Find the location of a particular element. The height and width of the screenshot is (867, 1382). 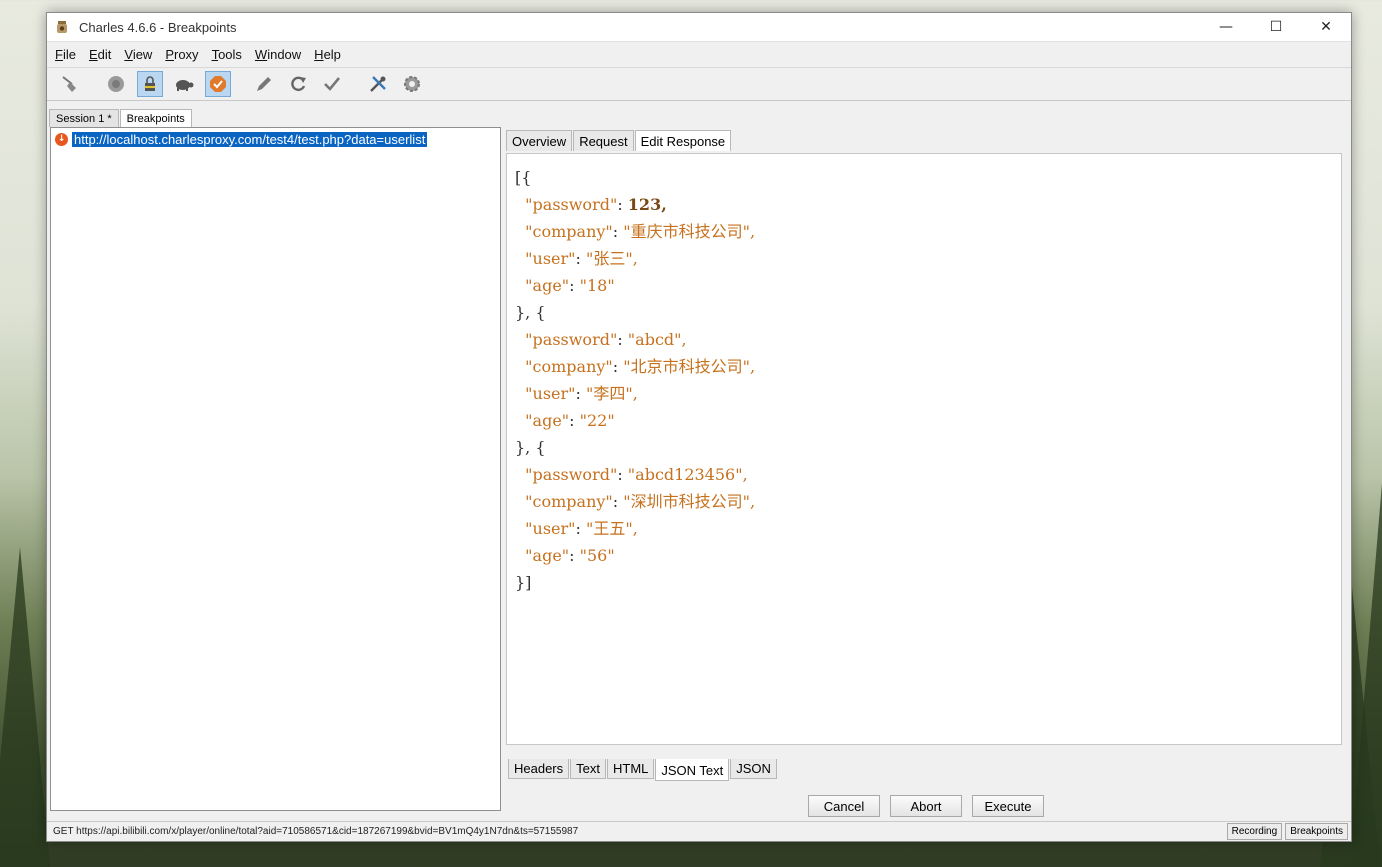

tab-json-text: JSON Text is located at coordinates (692, 770).